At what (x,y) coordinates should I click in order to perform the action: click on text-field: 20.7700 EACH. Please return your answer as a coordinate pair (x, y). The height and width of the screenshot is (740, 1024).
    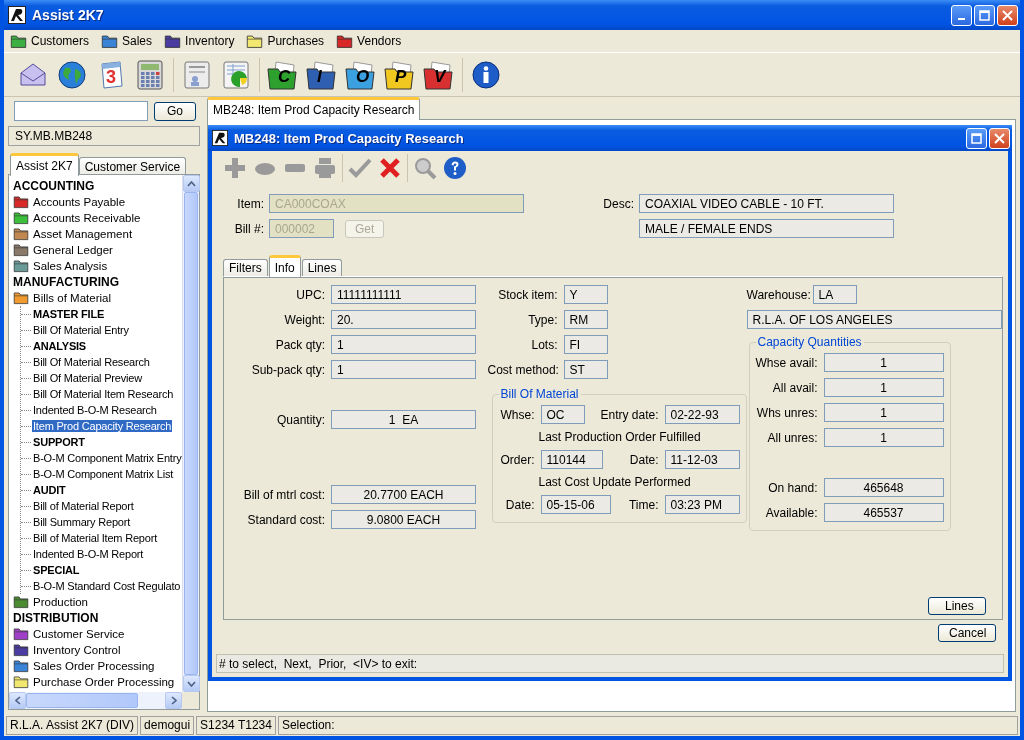
    Looking at the image, I should click on (403, 494).